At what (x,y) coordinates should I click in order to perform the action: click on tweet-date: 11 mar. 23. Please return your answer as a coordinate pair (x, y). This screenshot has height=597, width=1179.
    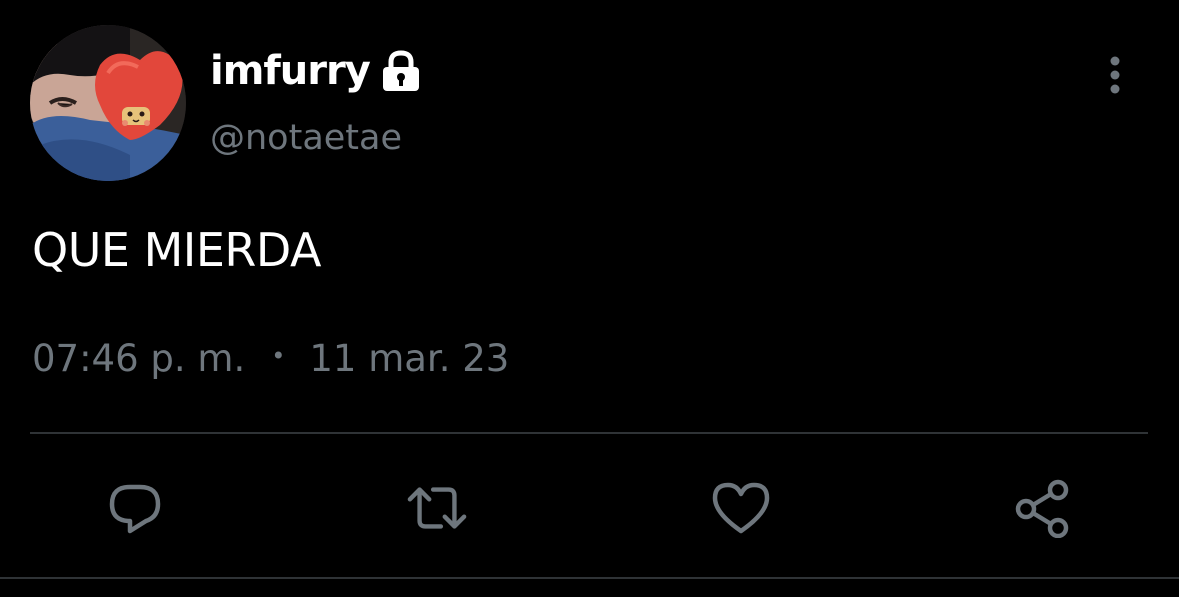
    Looking at the image, I should click on (409, 358).